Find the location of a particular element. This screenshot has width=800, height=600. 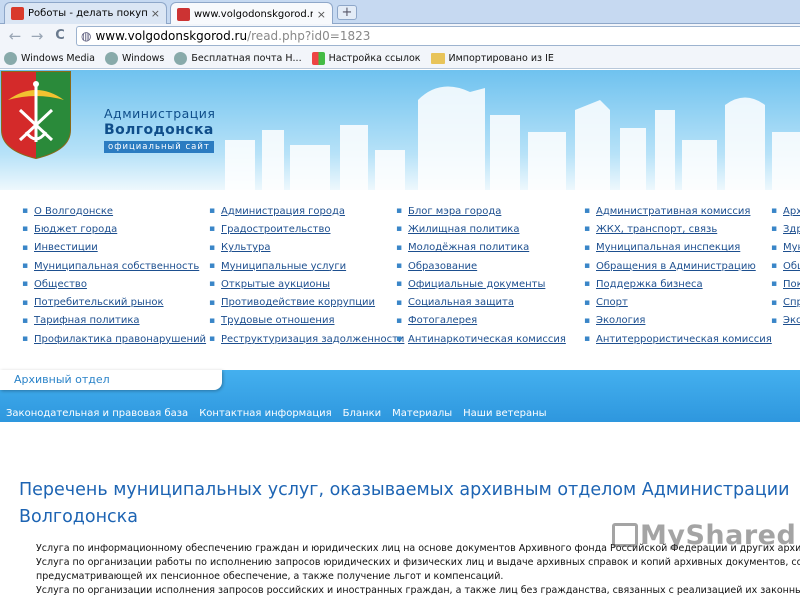

subnav-link-legislation: Законодательная и правовая база is located at coordinates (97, 413).